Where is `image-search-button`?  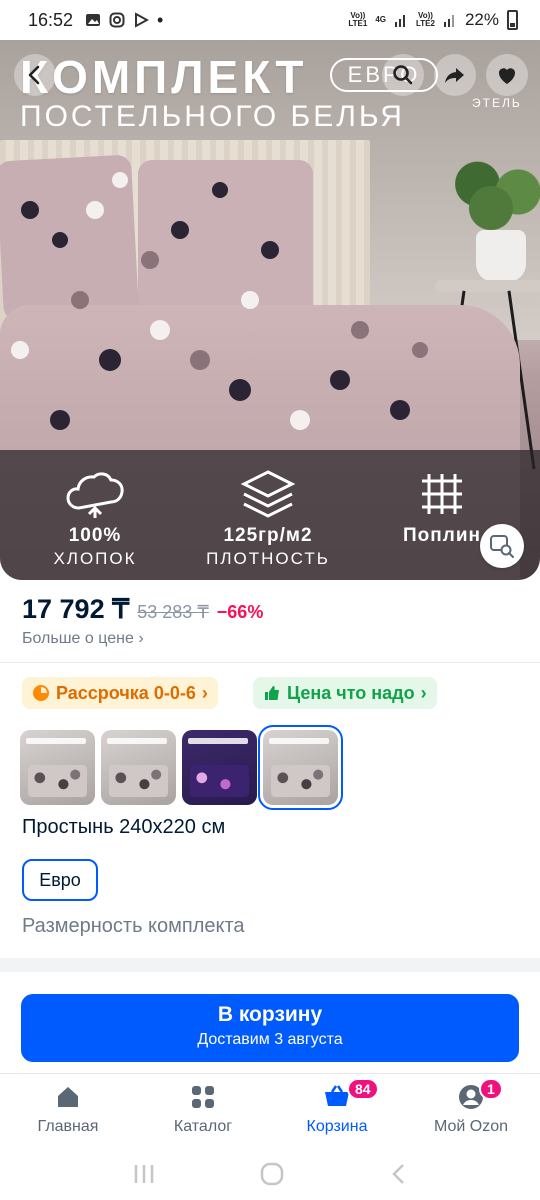 image-search-button is located at coordinates (502, 546).